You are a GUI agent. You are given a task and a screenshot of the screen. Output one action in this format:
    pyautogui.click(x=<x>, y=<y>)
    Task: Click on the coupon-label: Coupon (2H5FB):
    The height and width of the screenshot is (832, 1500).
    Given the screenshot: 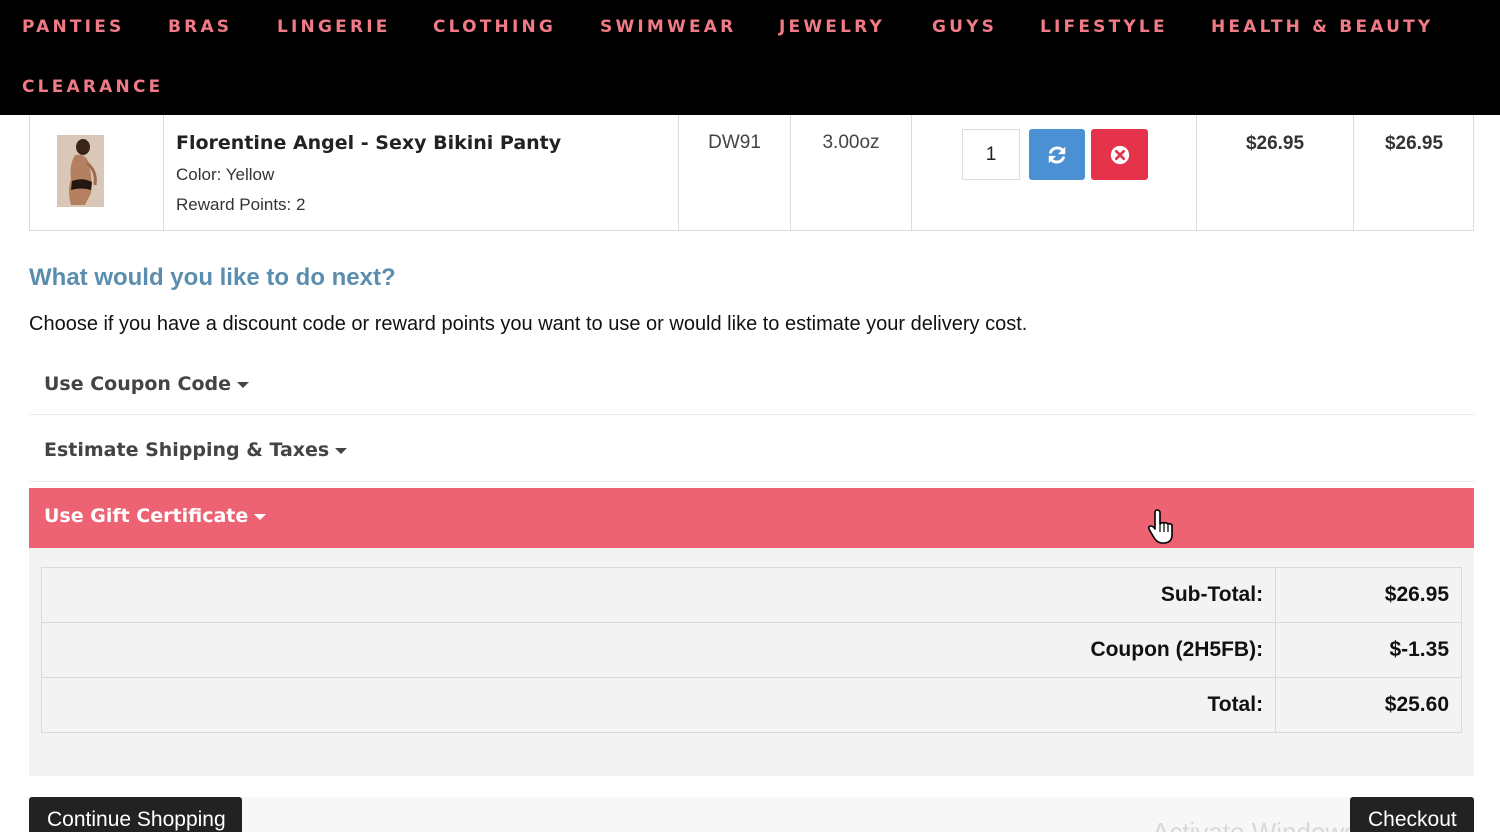 What is the action you would take?
    pyautogui.click(x=658, y=650)
    